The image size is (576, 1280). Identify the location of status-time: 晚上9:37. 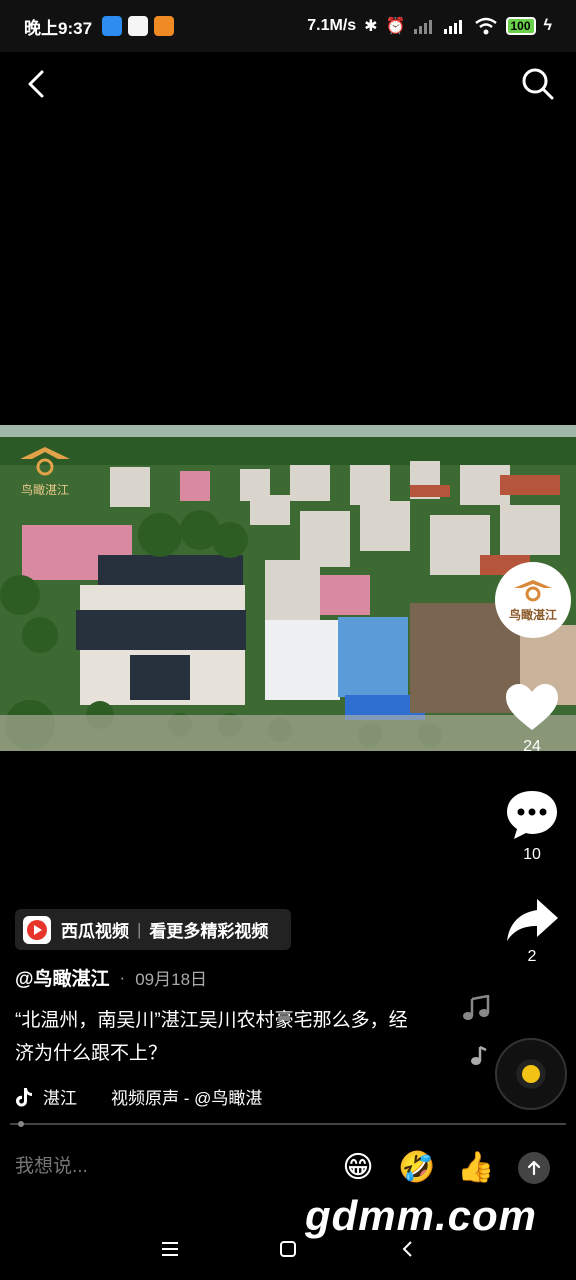
(58, 28).